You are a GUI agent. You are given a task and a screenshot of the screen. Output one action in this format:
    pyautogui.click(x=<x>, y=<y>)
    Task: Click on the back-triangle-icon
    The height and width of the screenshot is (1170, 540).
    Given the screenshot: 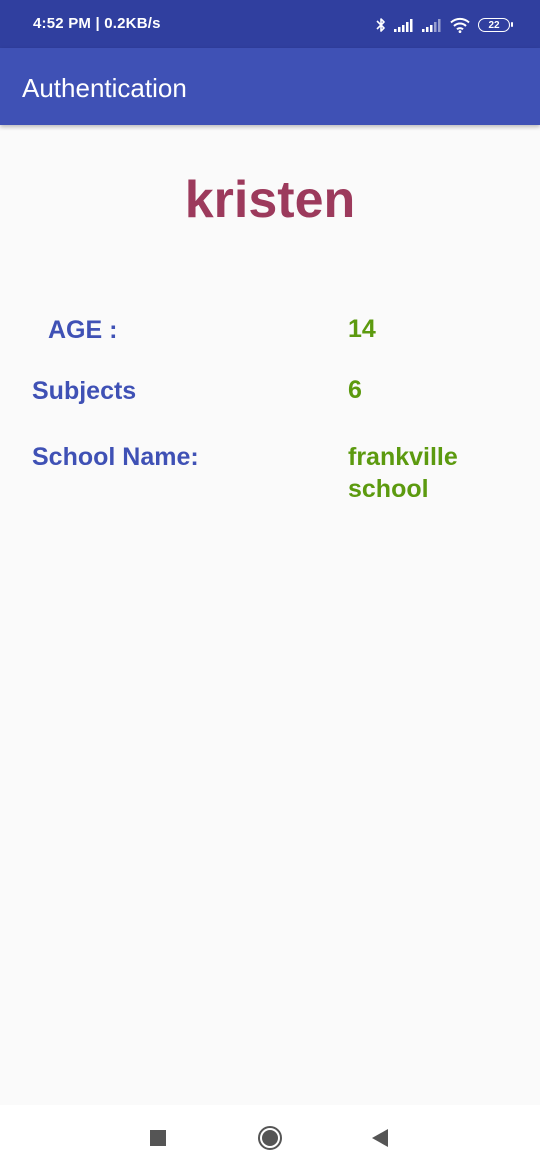 What is the action you would take?
    pyautogui.click(x=380, y=1138)
    